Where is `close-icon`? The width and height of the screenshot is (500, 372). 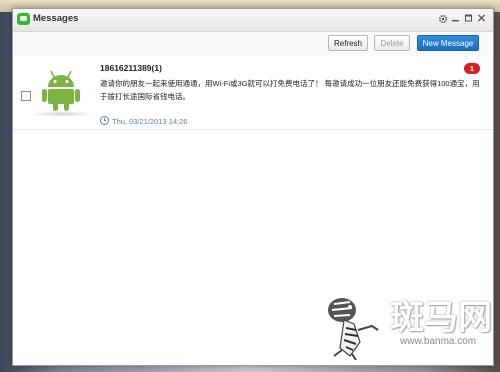 close-icon is located at coordinates (481, 19).